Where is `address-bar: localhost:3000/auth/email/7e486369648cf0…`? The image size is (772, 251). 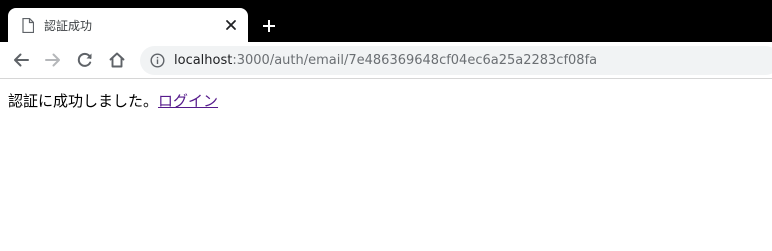 address-bar: localhost:3000/auth/email/7e486369648cf0… is located at coordinates (456, 60).